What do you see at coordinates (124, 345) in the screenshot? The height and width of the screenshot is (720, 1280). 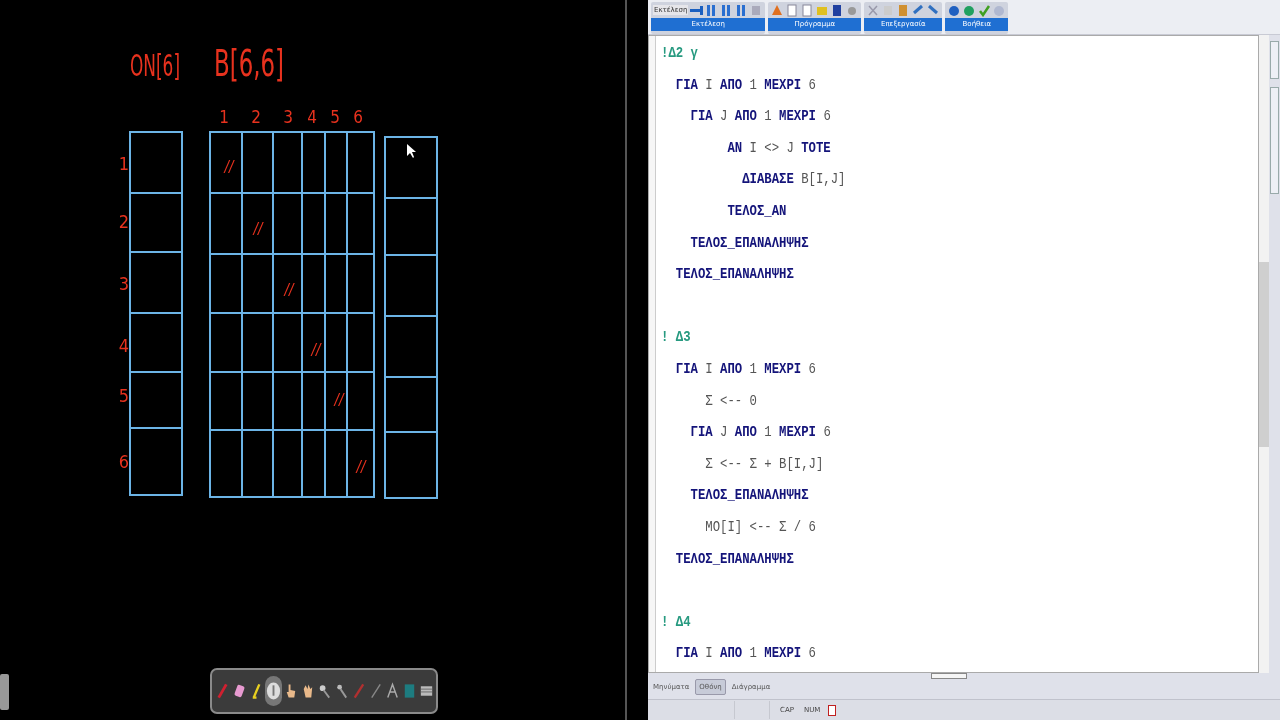 I see `row-number: 4` at bounding box center [124, 345].